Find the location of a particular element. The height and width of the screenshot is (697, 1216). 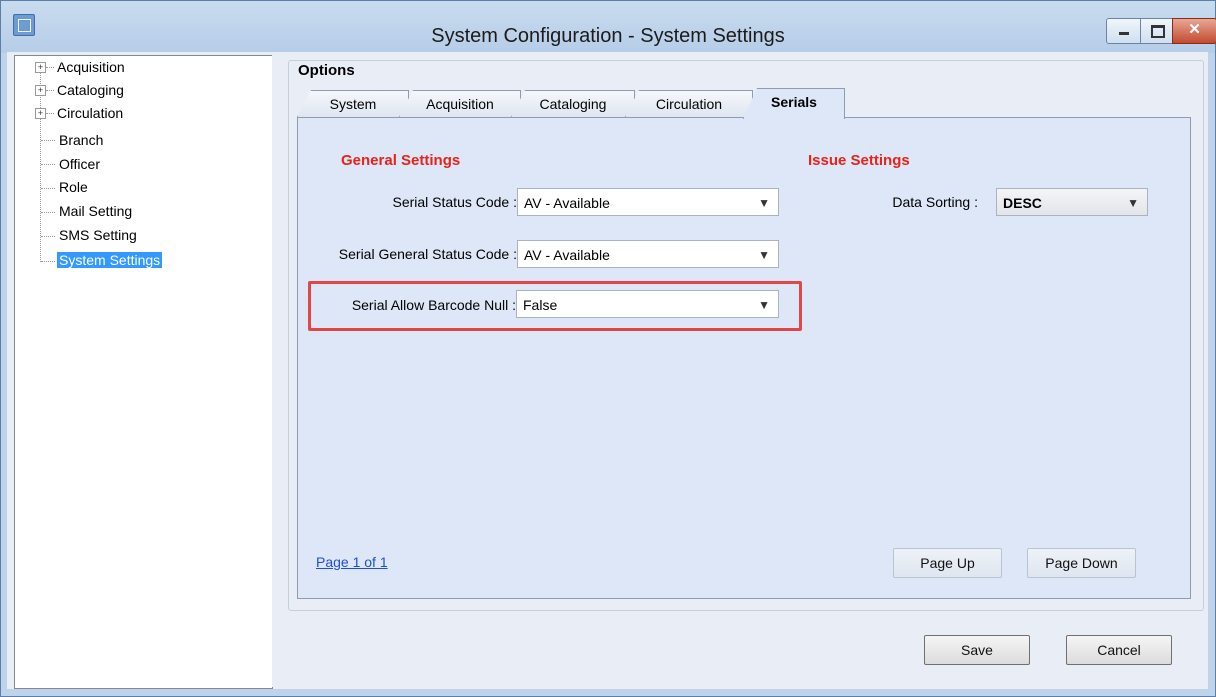

tree-item-label: Officer is located at coordinates (79, 164).